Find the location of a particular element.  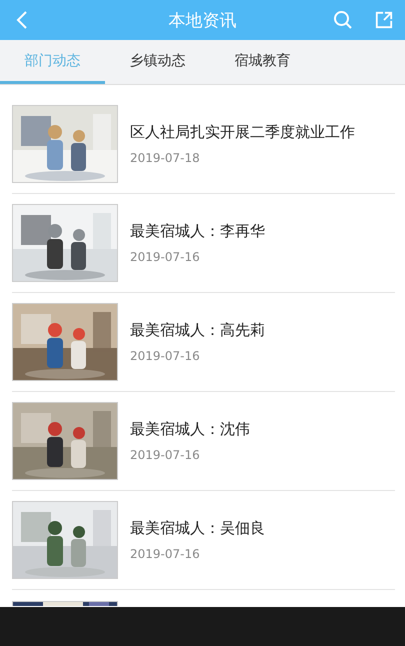

news-title: 最美宿城人：高先莉 is located at coordinates (197, 330).